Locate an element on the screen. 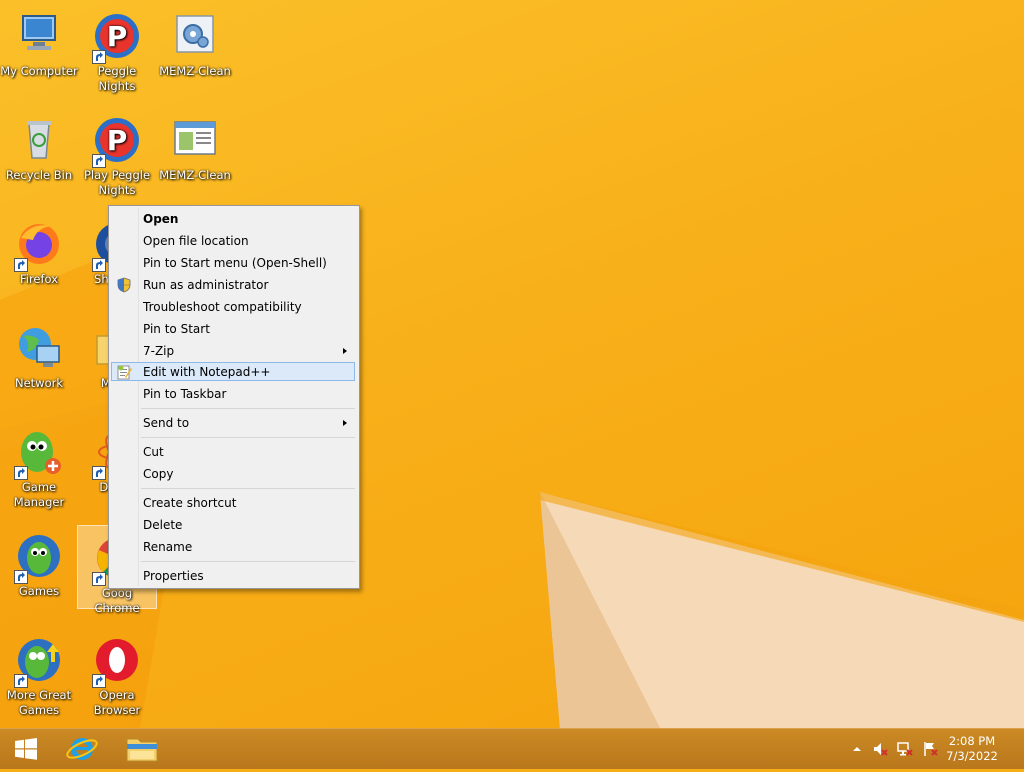 The width and height of the screenshot is (1024, 772). desktop-icon-memz-clean-2: MEMZ-Clean is located at coordinates (195, 145).